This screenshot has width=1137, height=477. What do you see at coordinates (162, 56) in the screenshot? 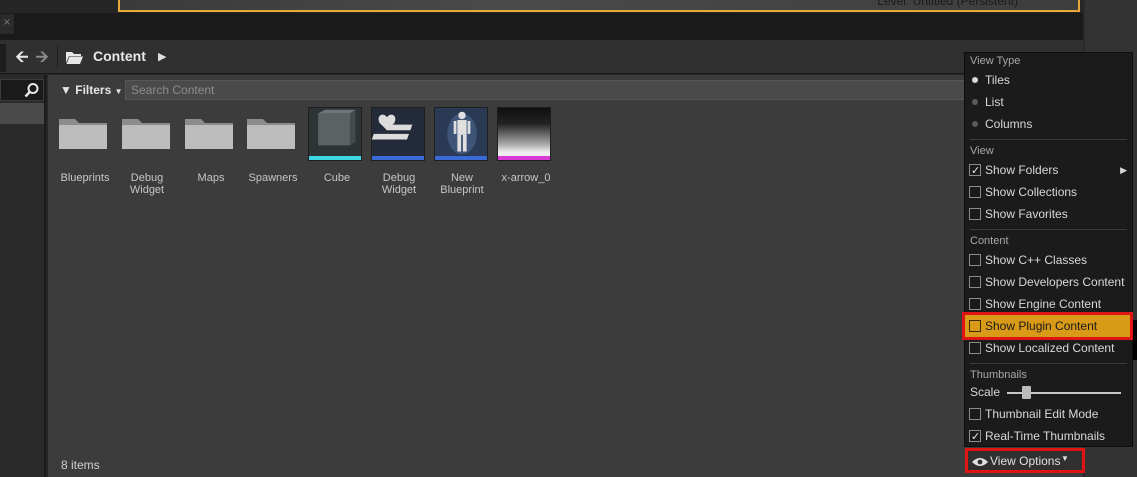
I see `breadcrumb-arrow-icon: ▶` at bounding box center [162, 56].